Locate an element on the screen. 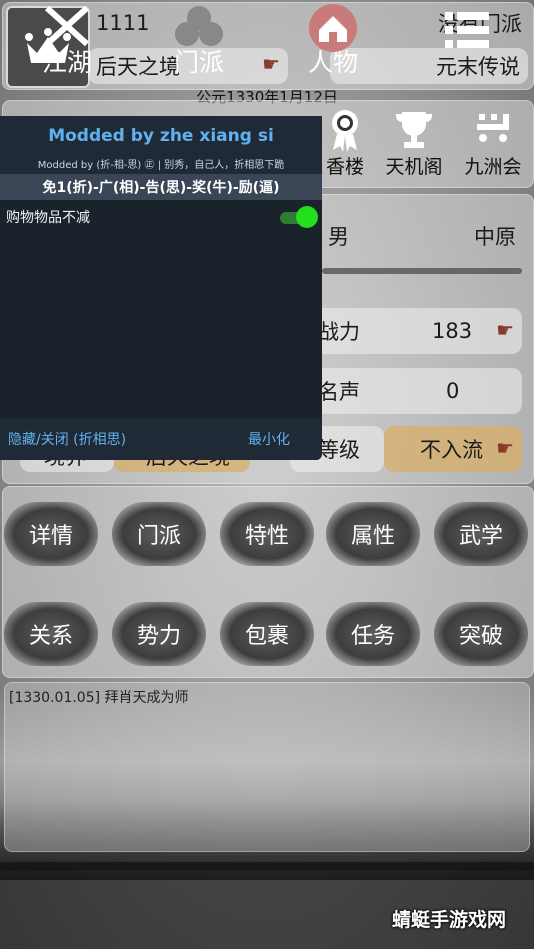  rank-label: 等级 is located at coordinates (339, 450).